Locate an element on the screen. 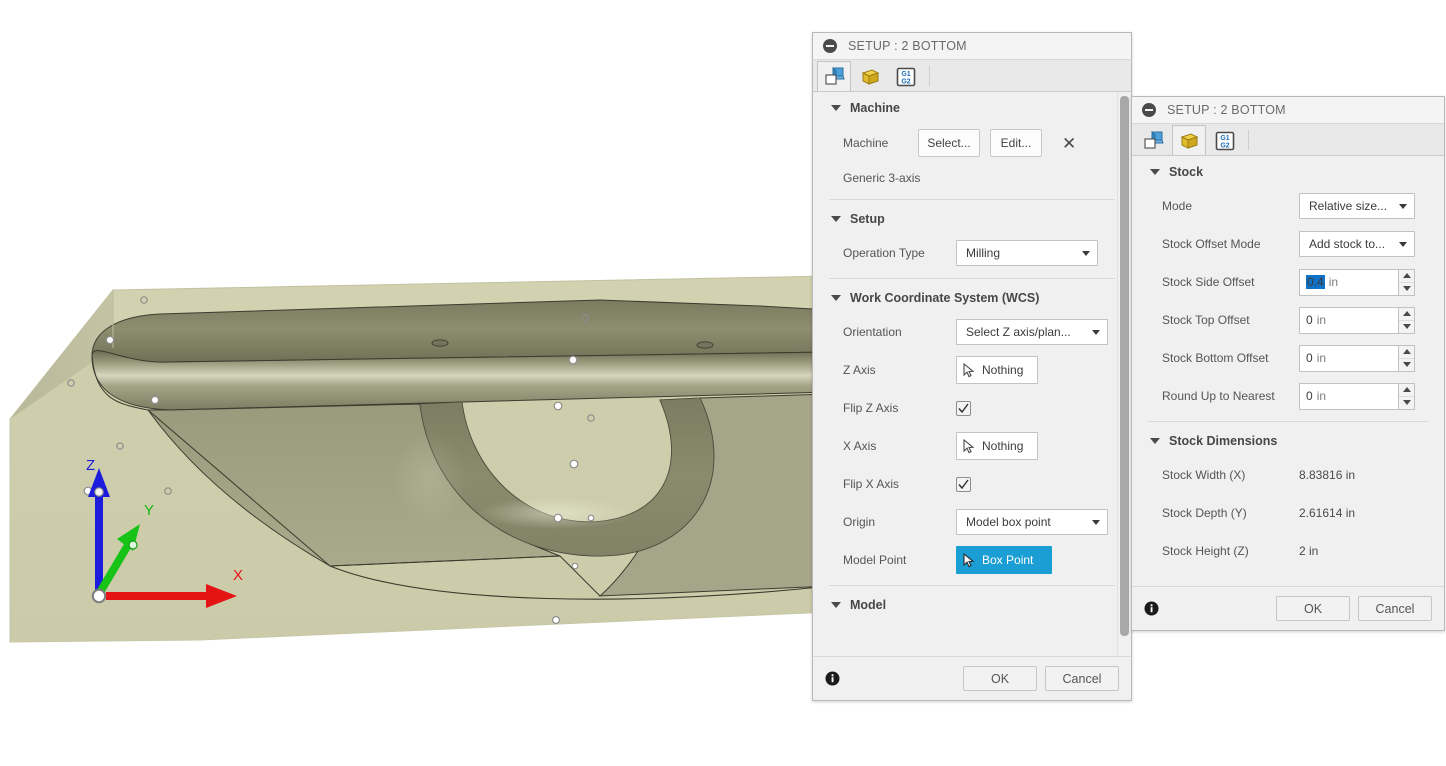 Image resolution: width=1446 pixels, height=766 pixels. section-machine-header: Machine is located at coordinates (972, 108).